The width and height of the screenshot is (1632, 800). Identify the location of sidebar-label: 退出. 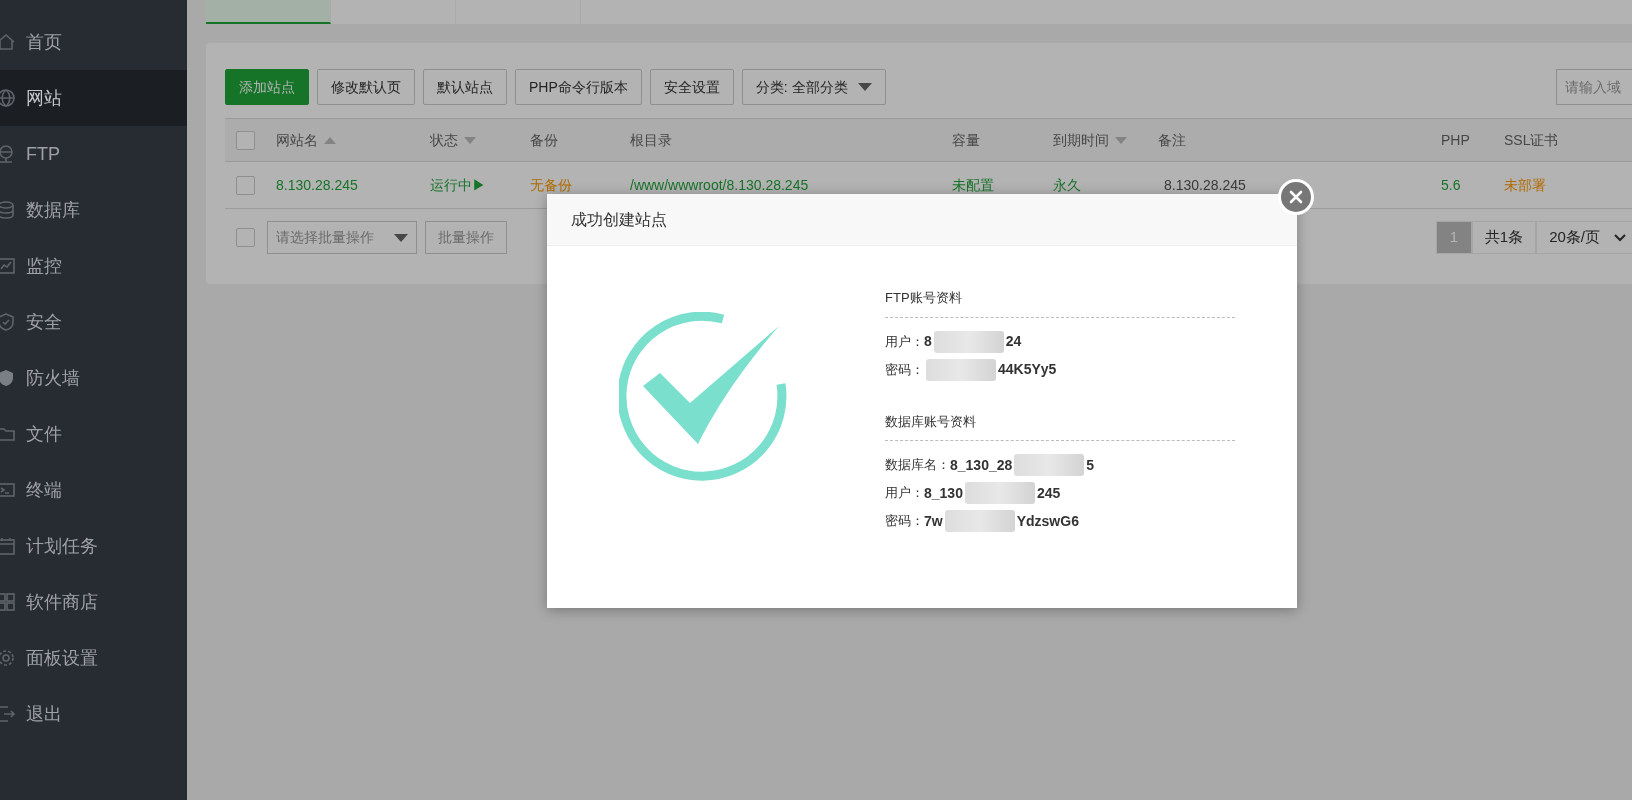
(44, 714).